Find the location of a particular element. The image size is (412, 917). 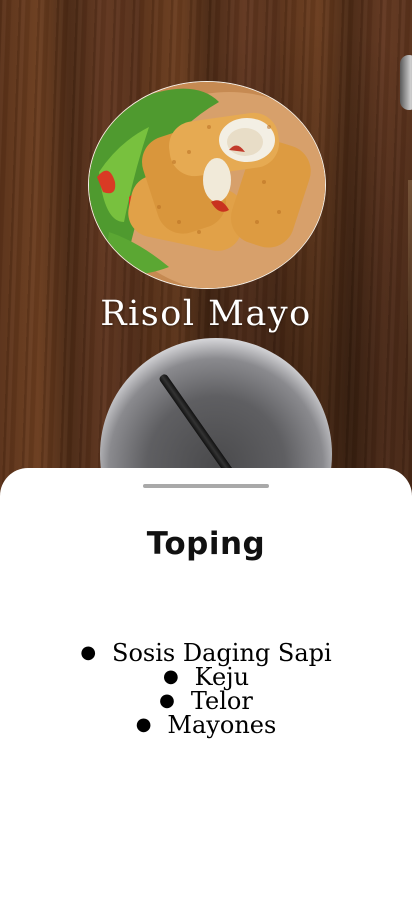

toppings-heading: Toping is located at coordinates (206, 544).